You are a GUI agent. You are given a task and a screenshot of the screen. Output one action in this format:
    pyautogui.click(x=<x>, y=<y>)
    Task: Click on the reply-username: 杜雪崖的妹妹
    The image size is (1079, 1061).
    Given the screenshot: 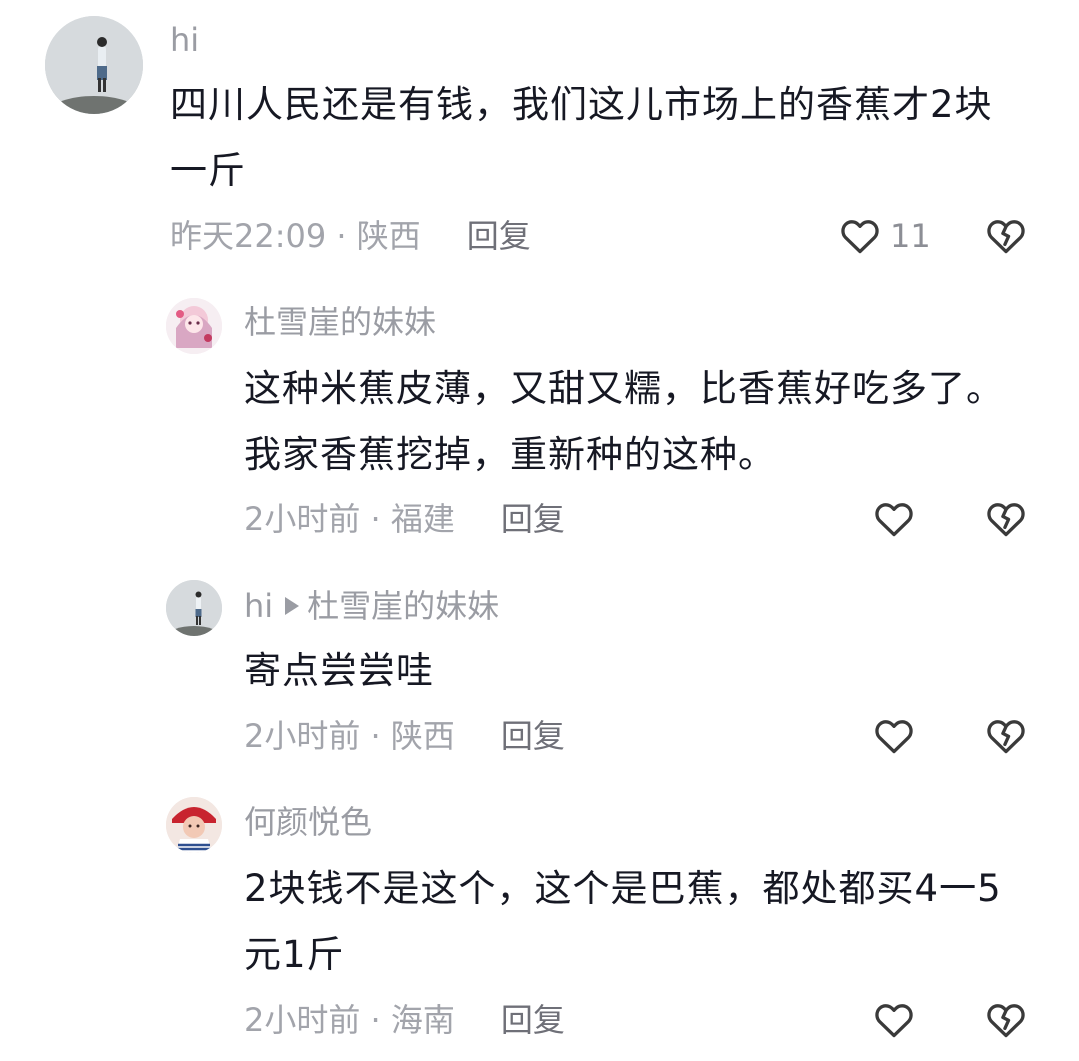 What is the action you would take?
    pyautogui.click(x=340, y=322)
    